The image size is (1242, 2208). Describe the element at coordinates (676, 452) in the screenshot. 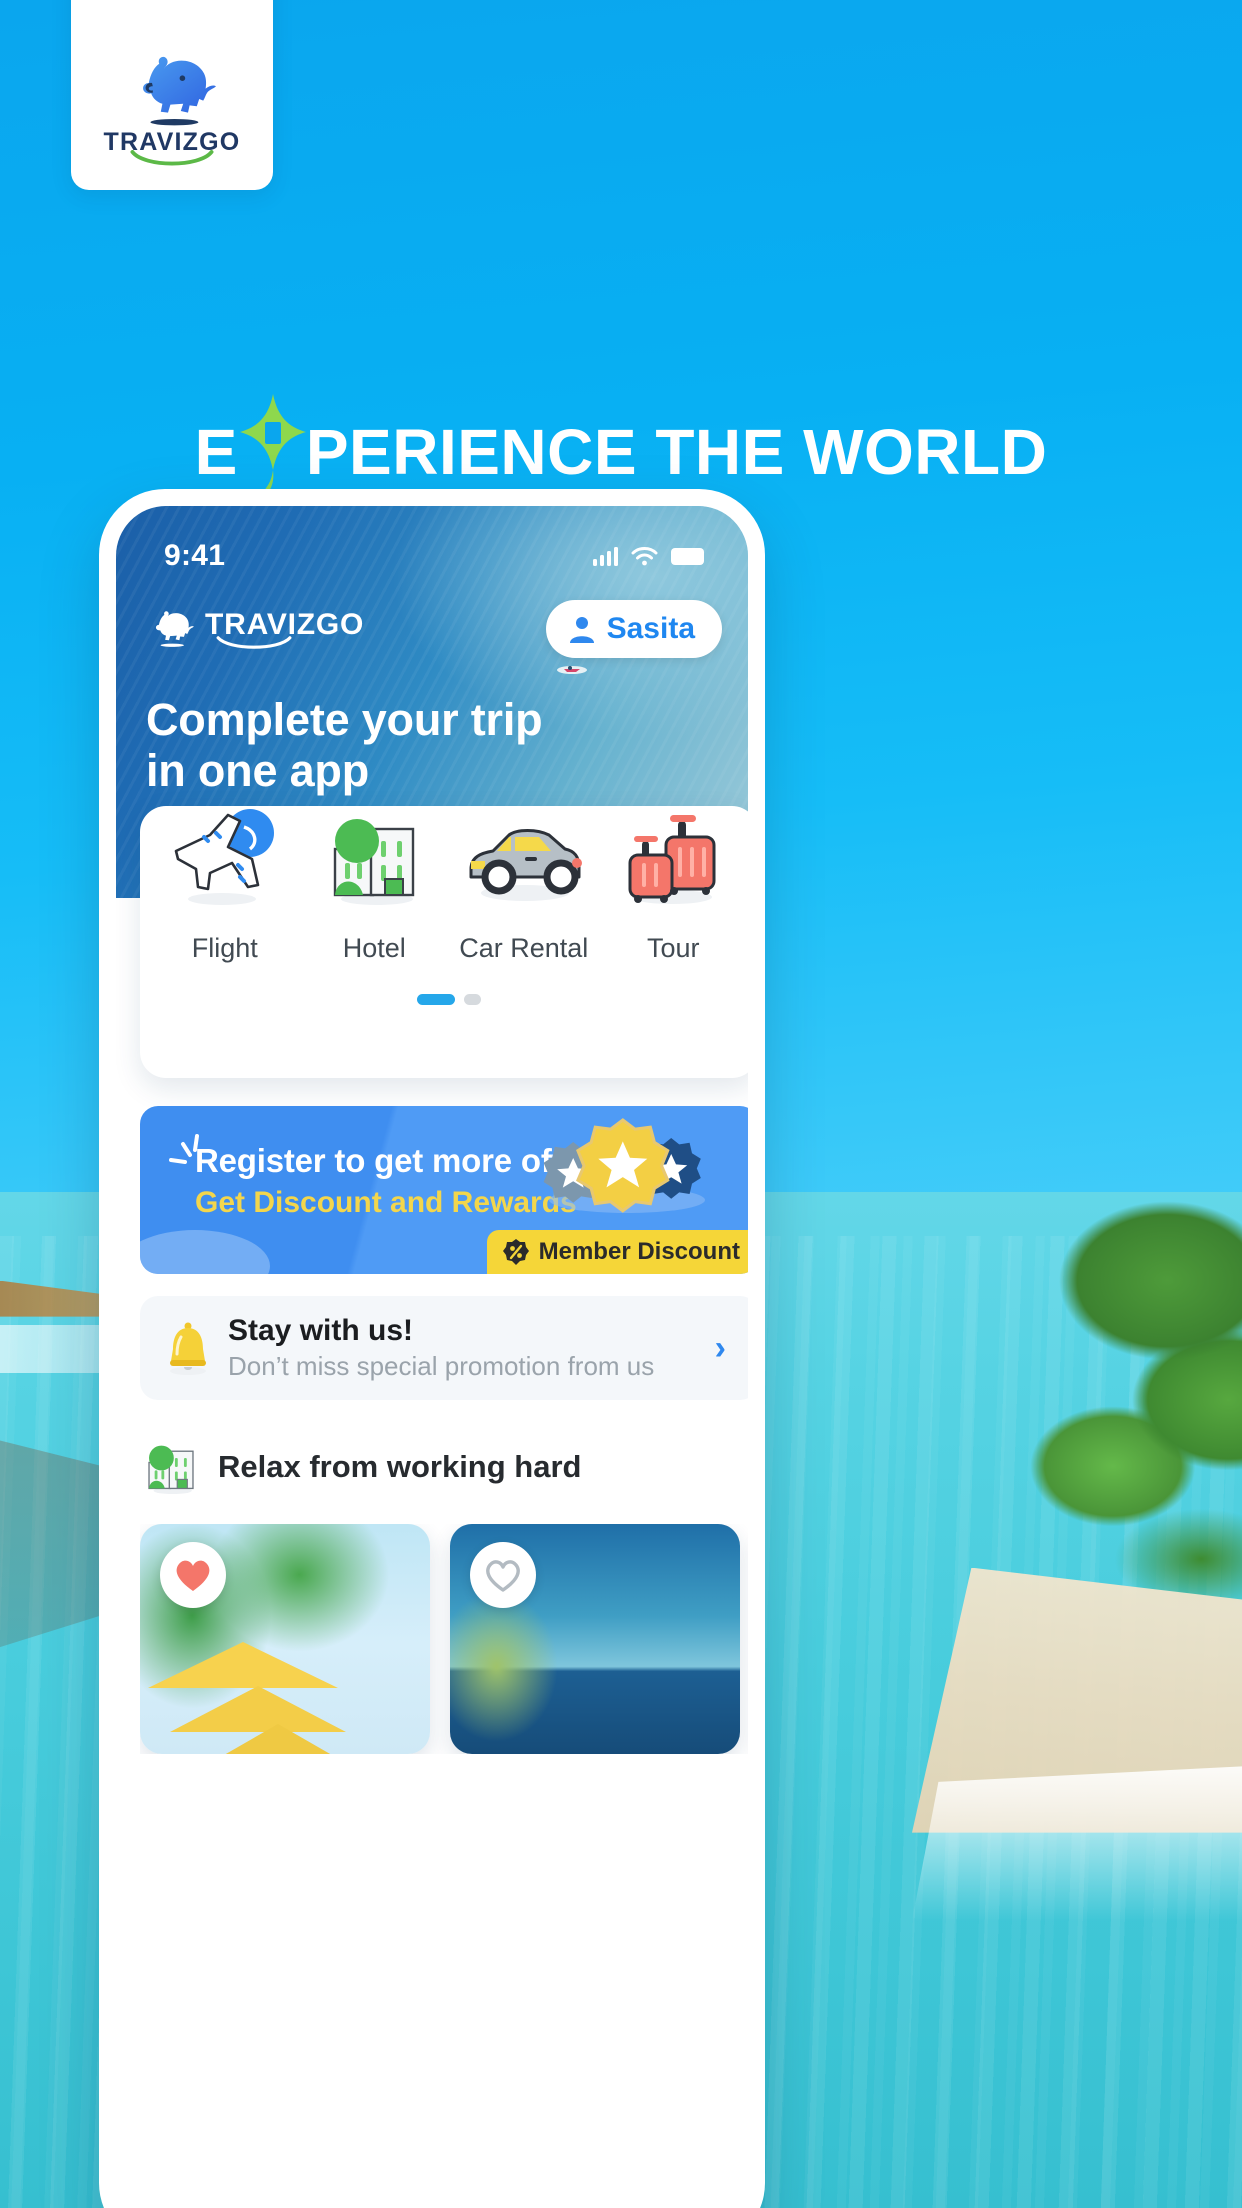

I see `headline-suffix: PERIENCE THE WORLD` at that location.